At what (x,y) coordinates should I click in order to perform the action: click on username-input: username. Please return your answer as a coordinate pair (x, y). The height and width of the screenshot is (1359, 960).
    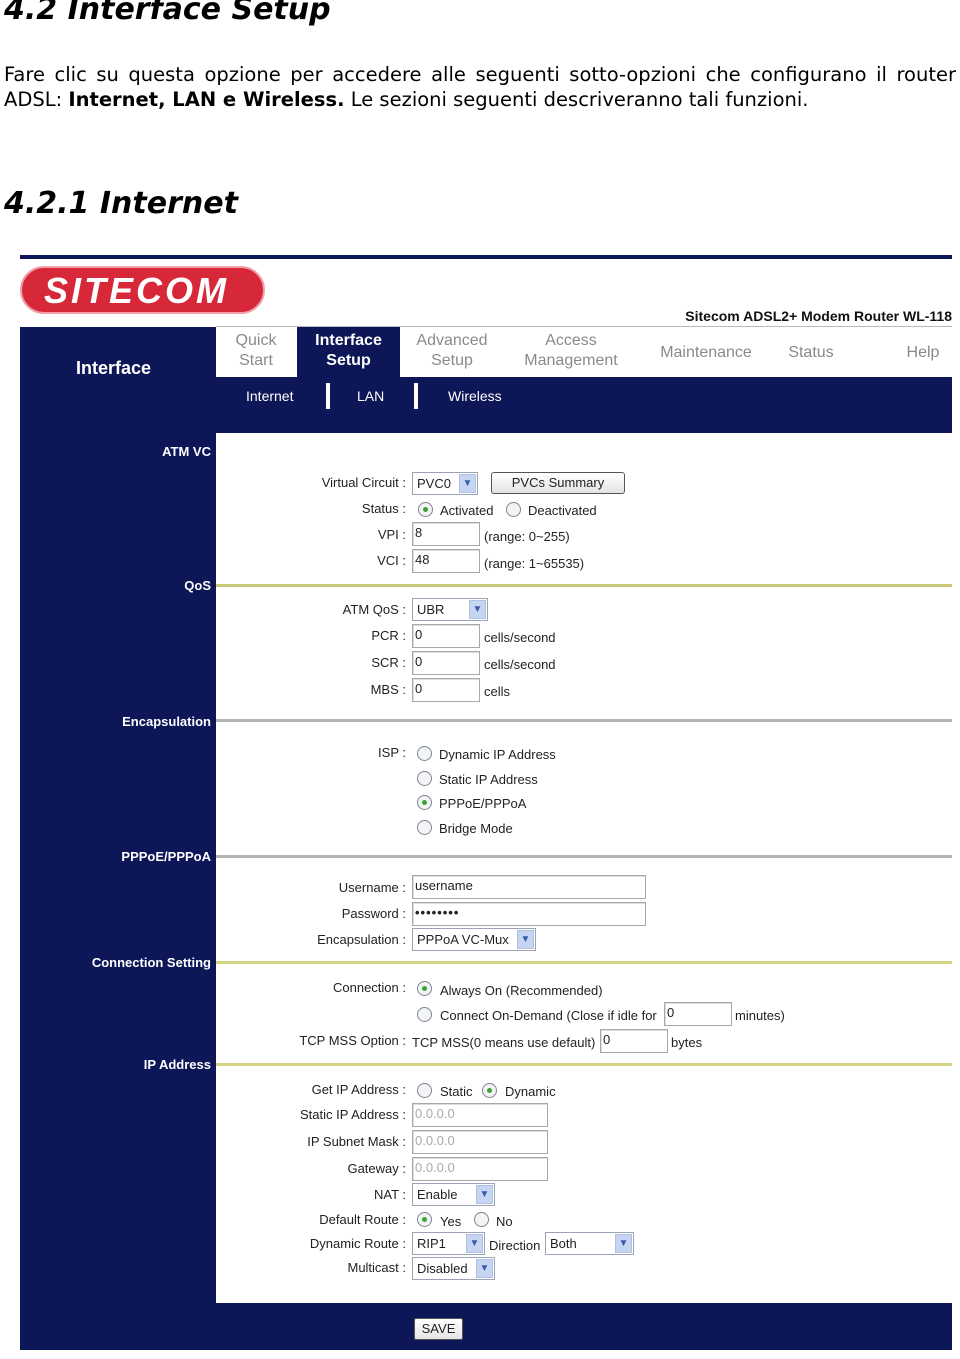
    Looking at the image, I should click on (529, 887).